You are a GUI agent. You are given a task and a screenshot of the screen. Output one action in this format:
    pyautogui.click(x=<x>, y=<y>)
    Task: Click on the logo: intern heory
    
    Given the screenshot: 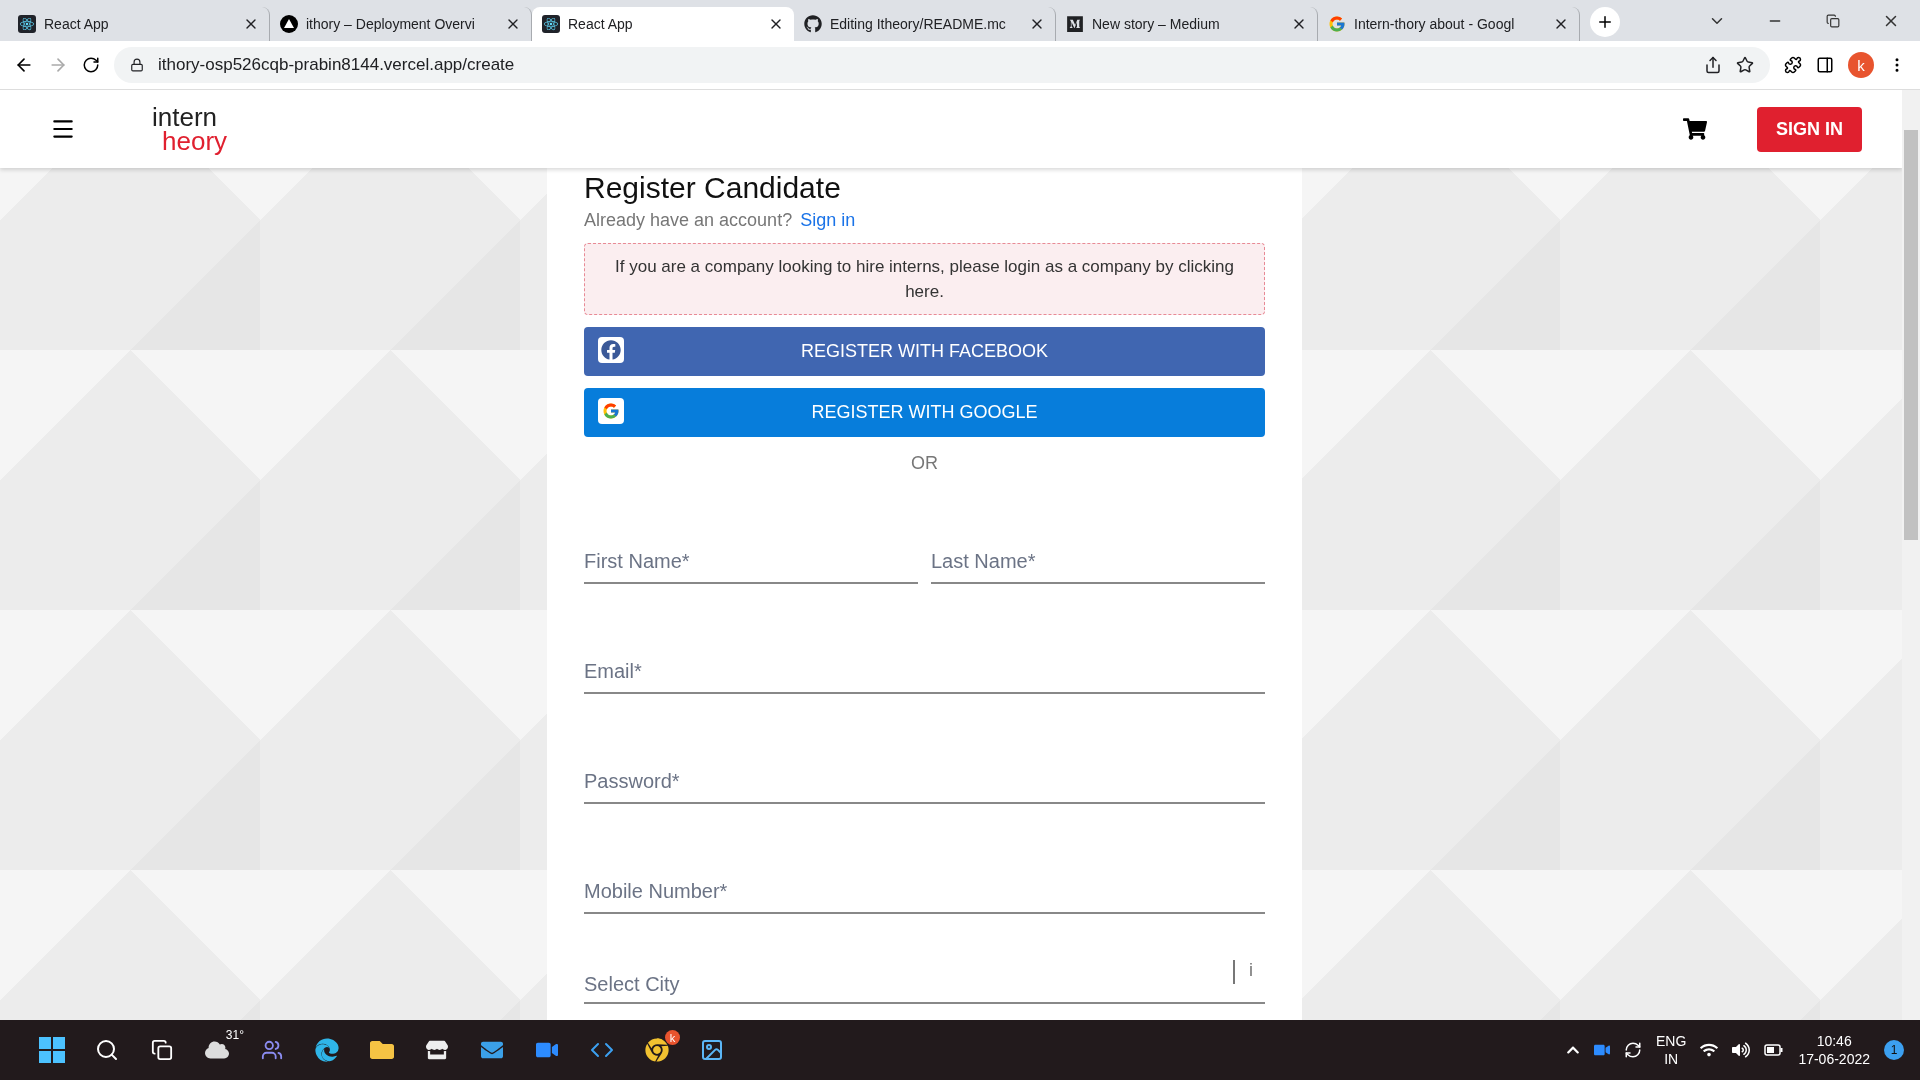 What is the action you would take?
    pyautogui.click(x=190, y=129)
    